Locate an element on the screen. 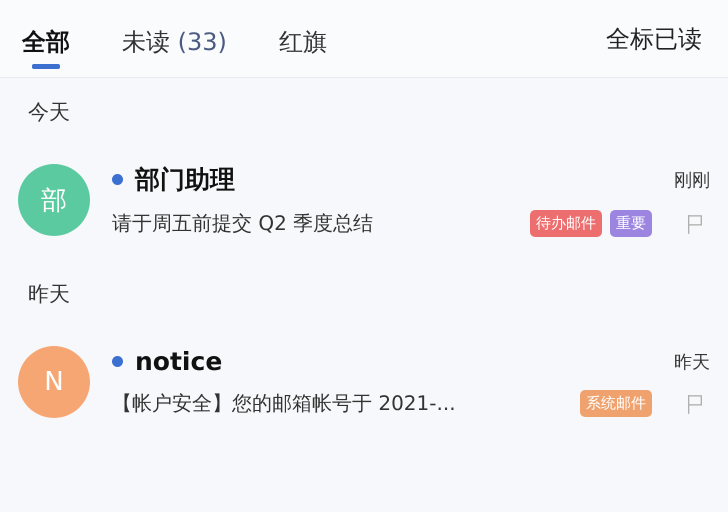 This screenshot has width=728, height=512. avatar: 部 is located at coordinates (54, 200).